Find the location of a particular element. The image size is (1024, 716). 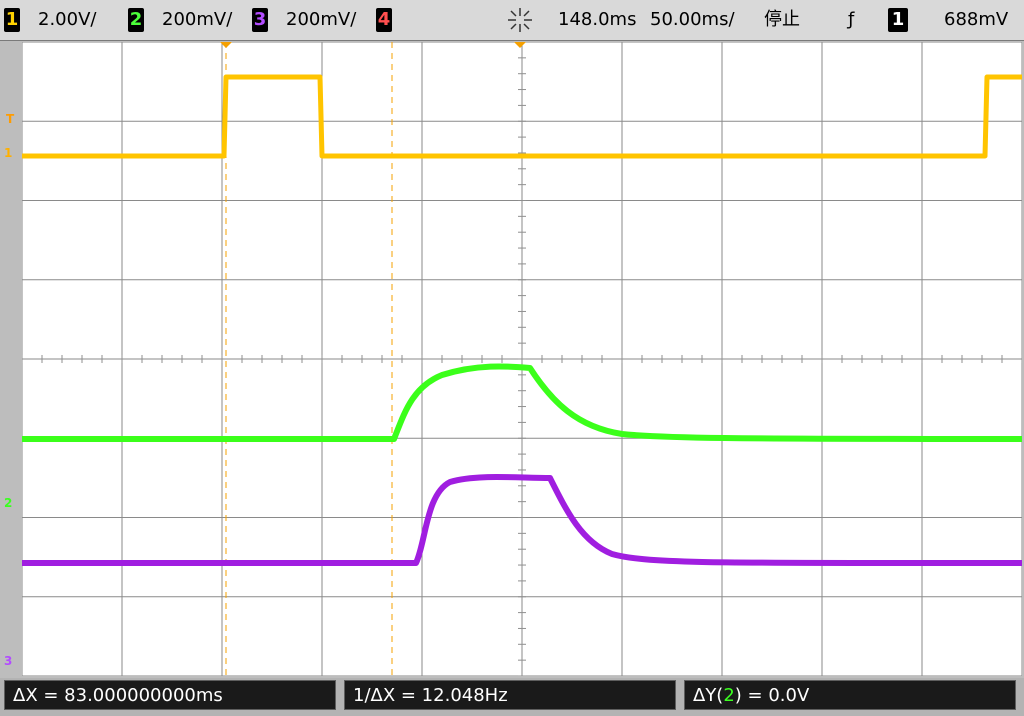

channel-1-badge: 1 is located at coordinates (12, 20).